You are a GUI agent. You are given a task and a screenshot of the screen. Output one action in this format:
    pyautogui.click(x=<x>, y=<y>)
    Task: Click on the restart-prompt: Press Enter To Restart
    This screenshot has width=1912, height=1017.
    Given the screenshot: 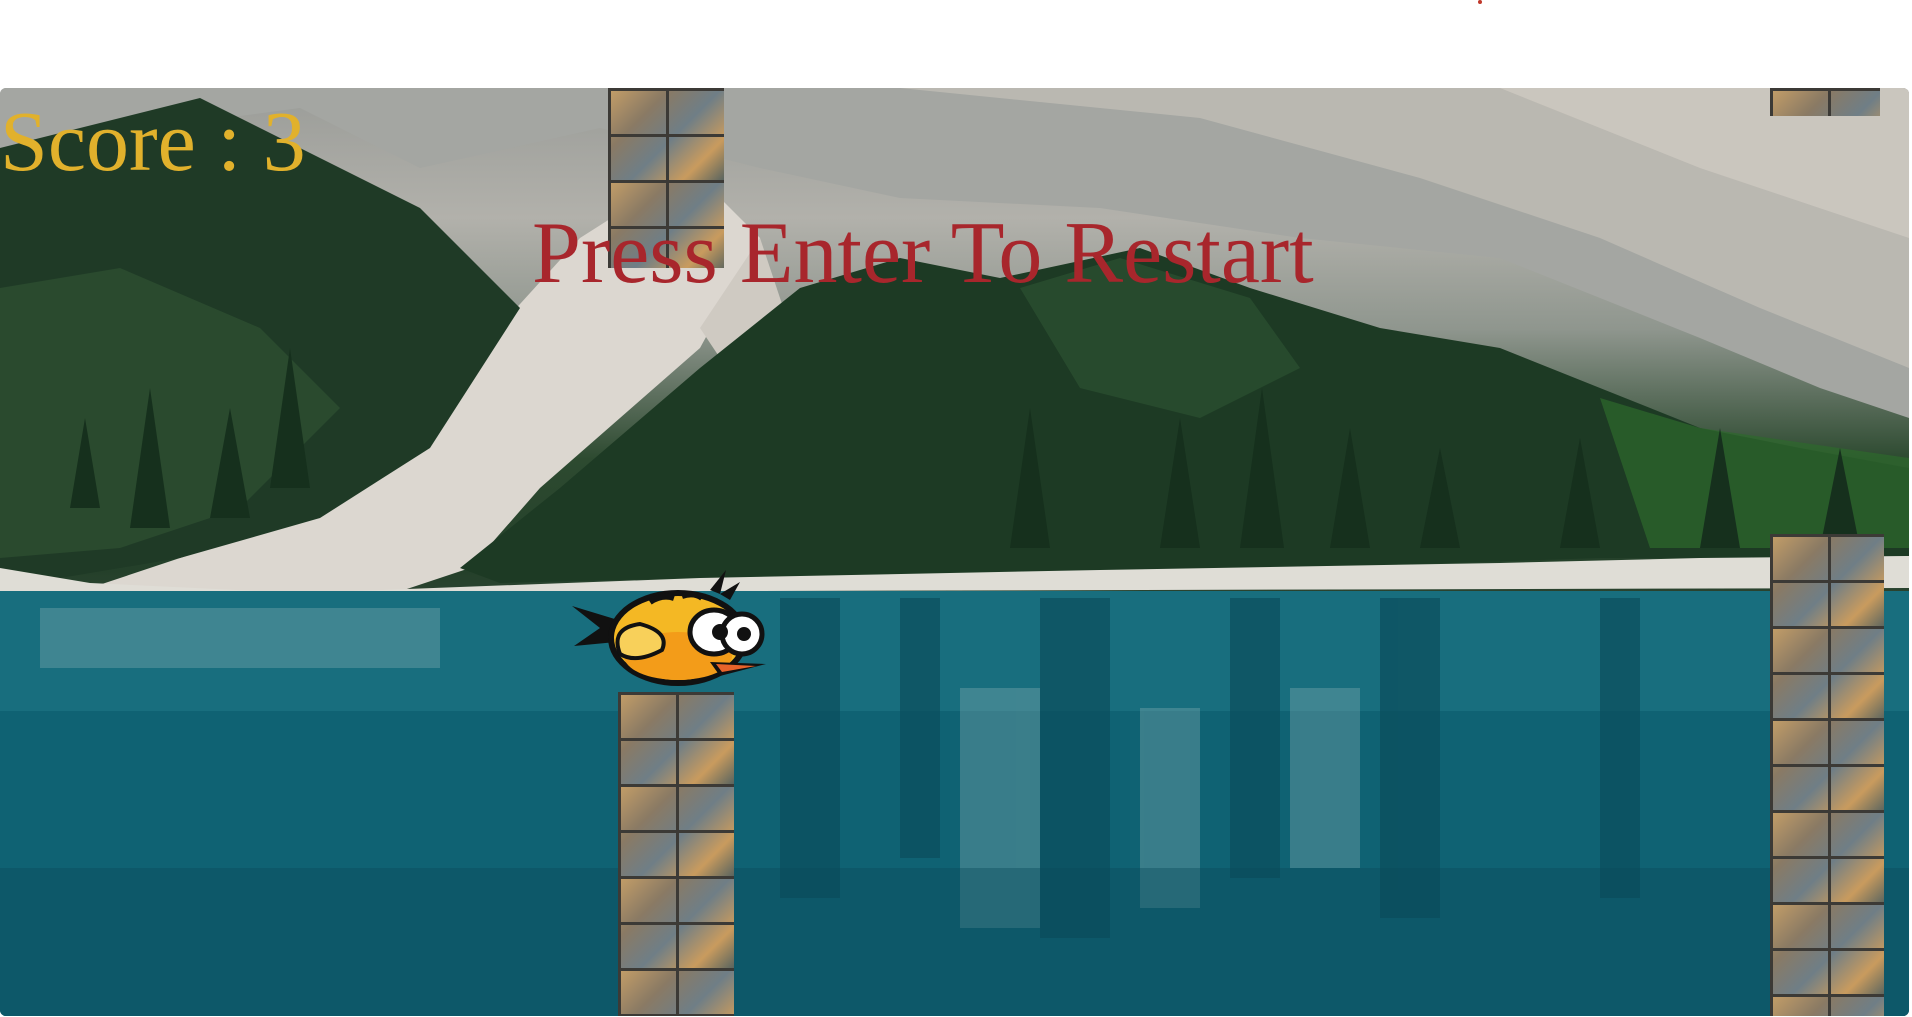 What is the action you would take?
    pyautogui.click(x=923, y=253)
    